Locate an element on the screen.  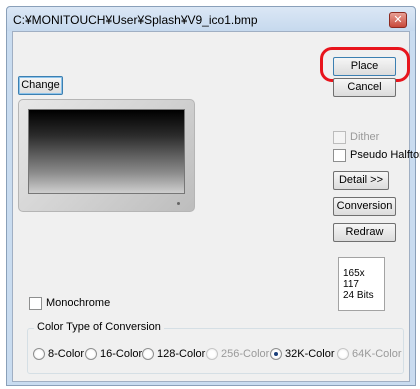
cancel-button: Cancel is located at coordinates (364, 87).